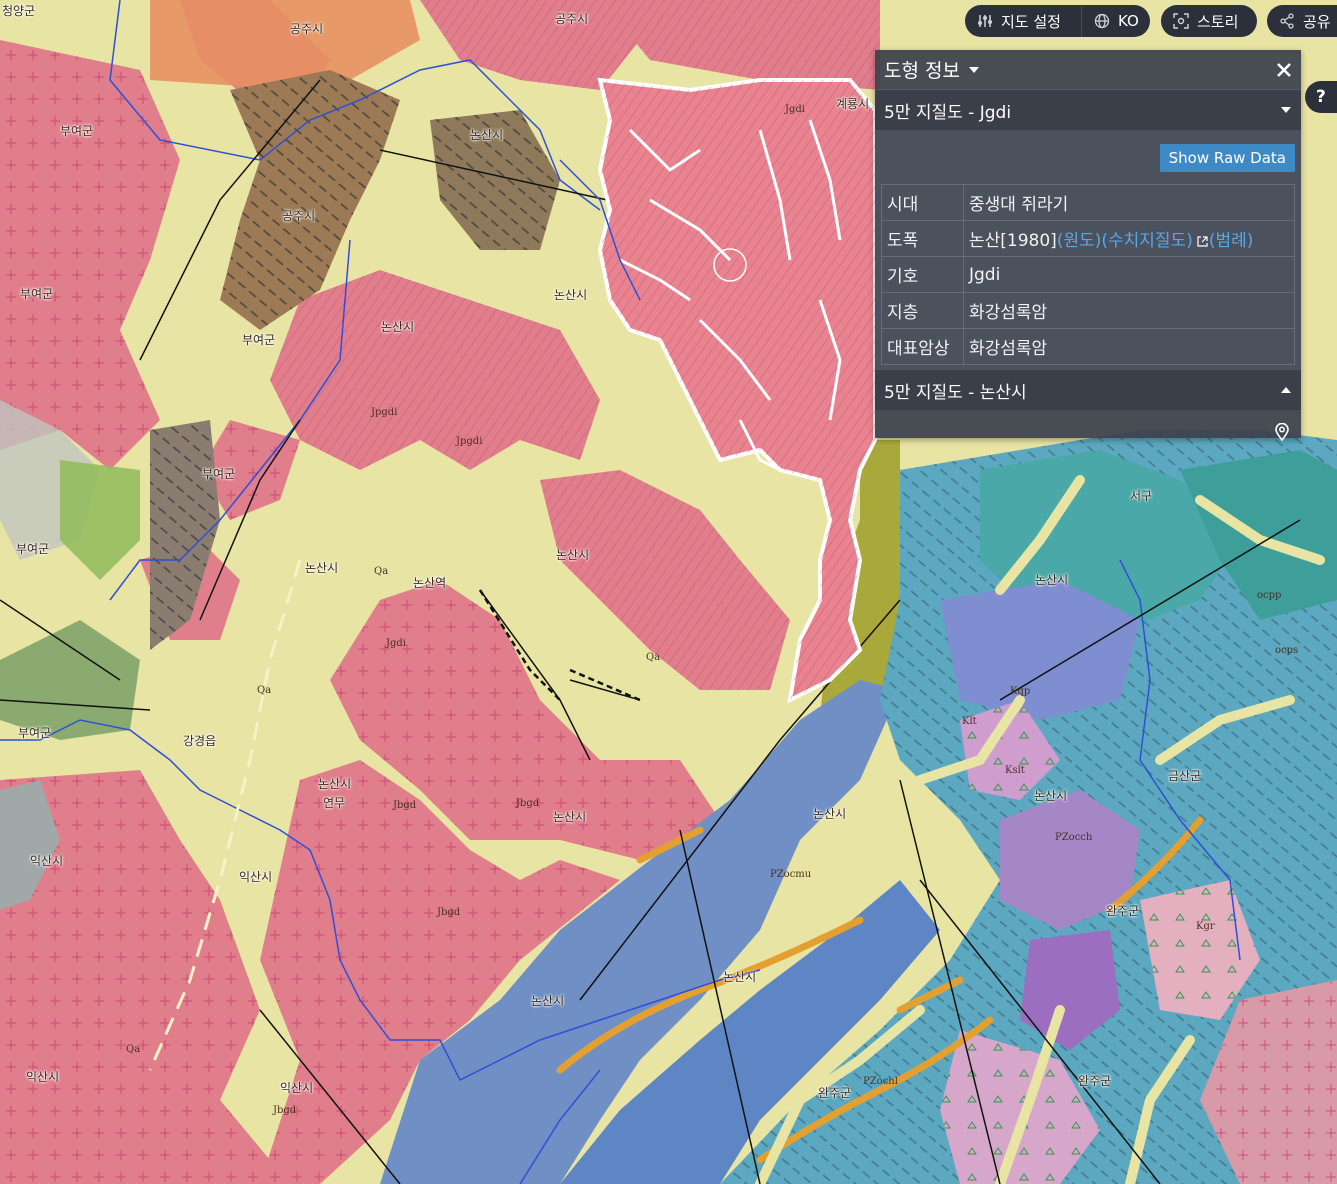  What do you see at coordinates (1031, 21) in the screenshot?
I see `map-settings-label: 지도 설정` at bounding box center [1031, 21].